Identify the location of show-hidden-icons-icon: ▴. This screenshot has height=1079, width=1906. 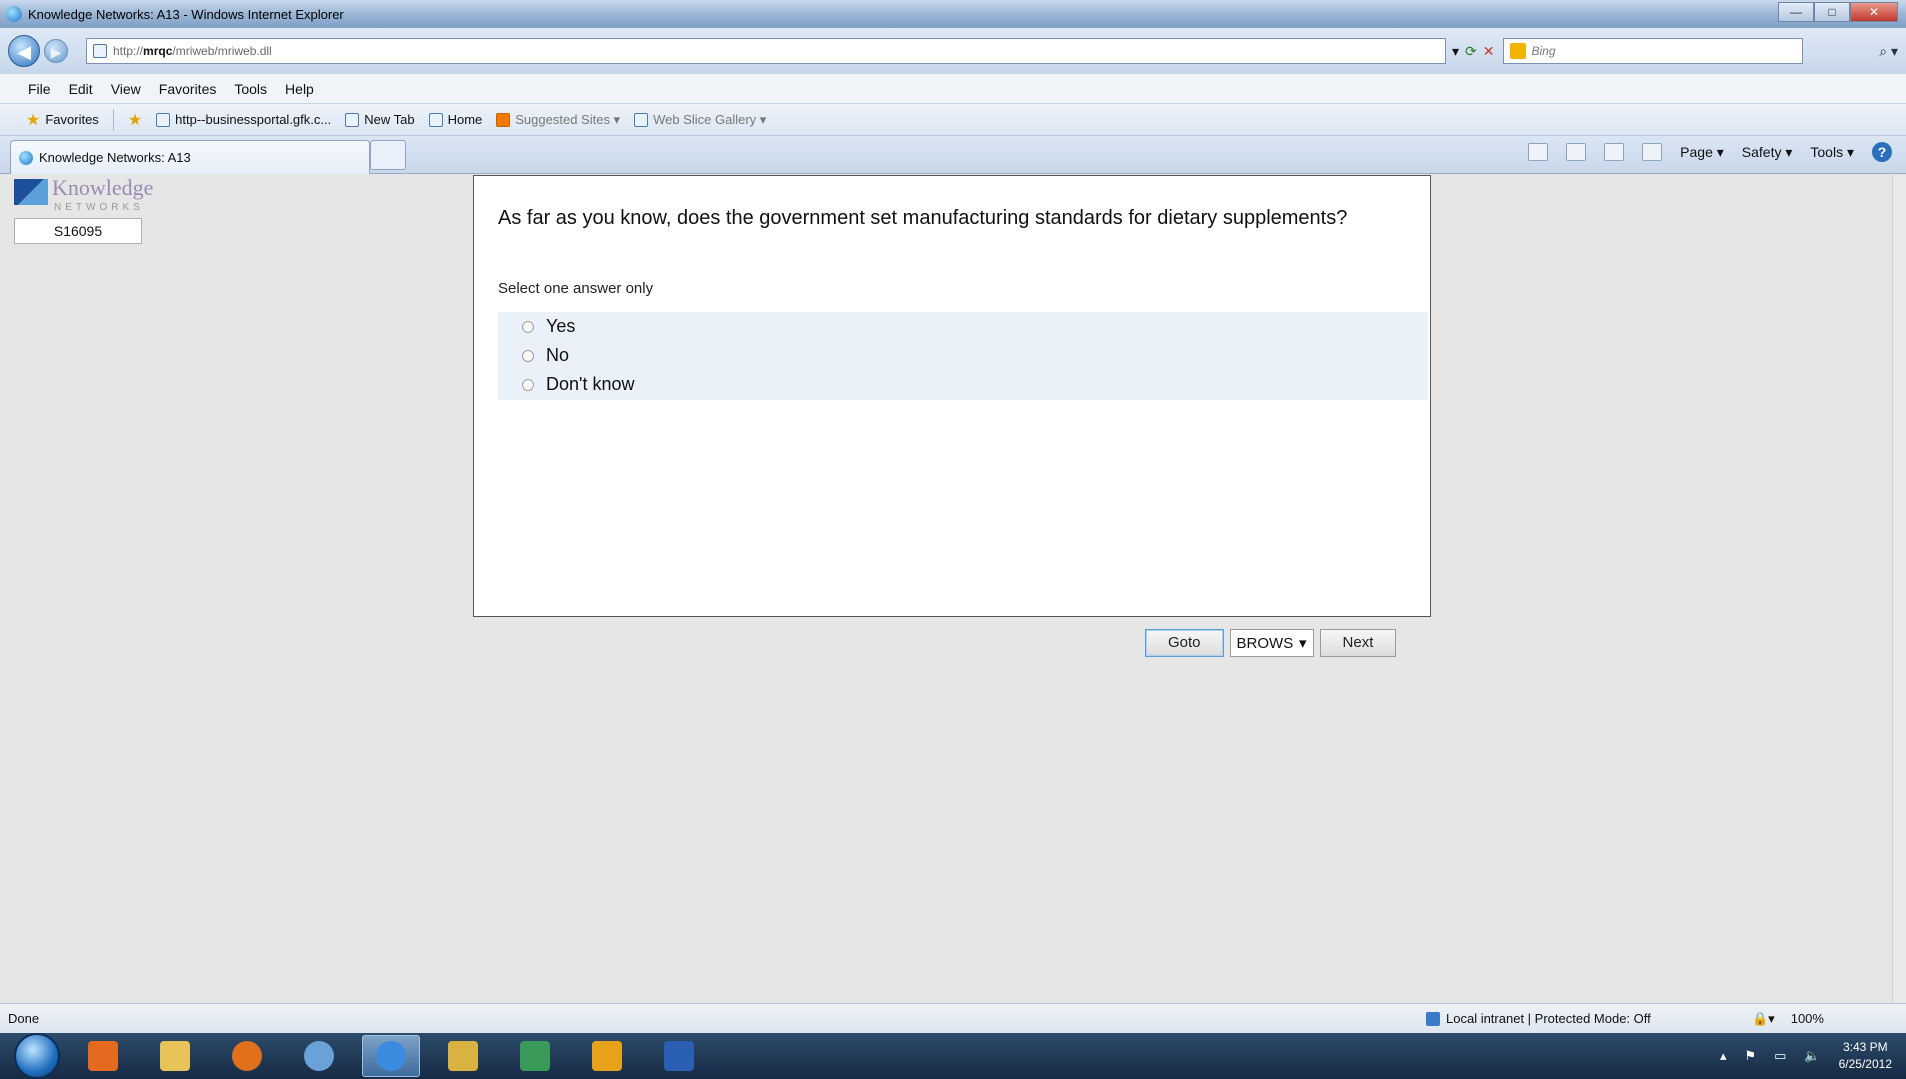
(1723, 1056).